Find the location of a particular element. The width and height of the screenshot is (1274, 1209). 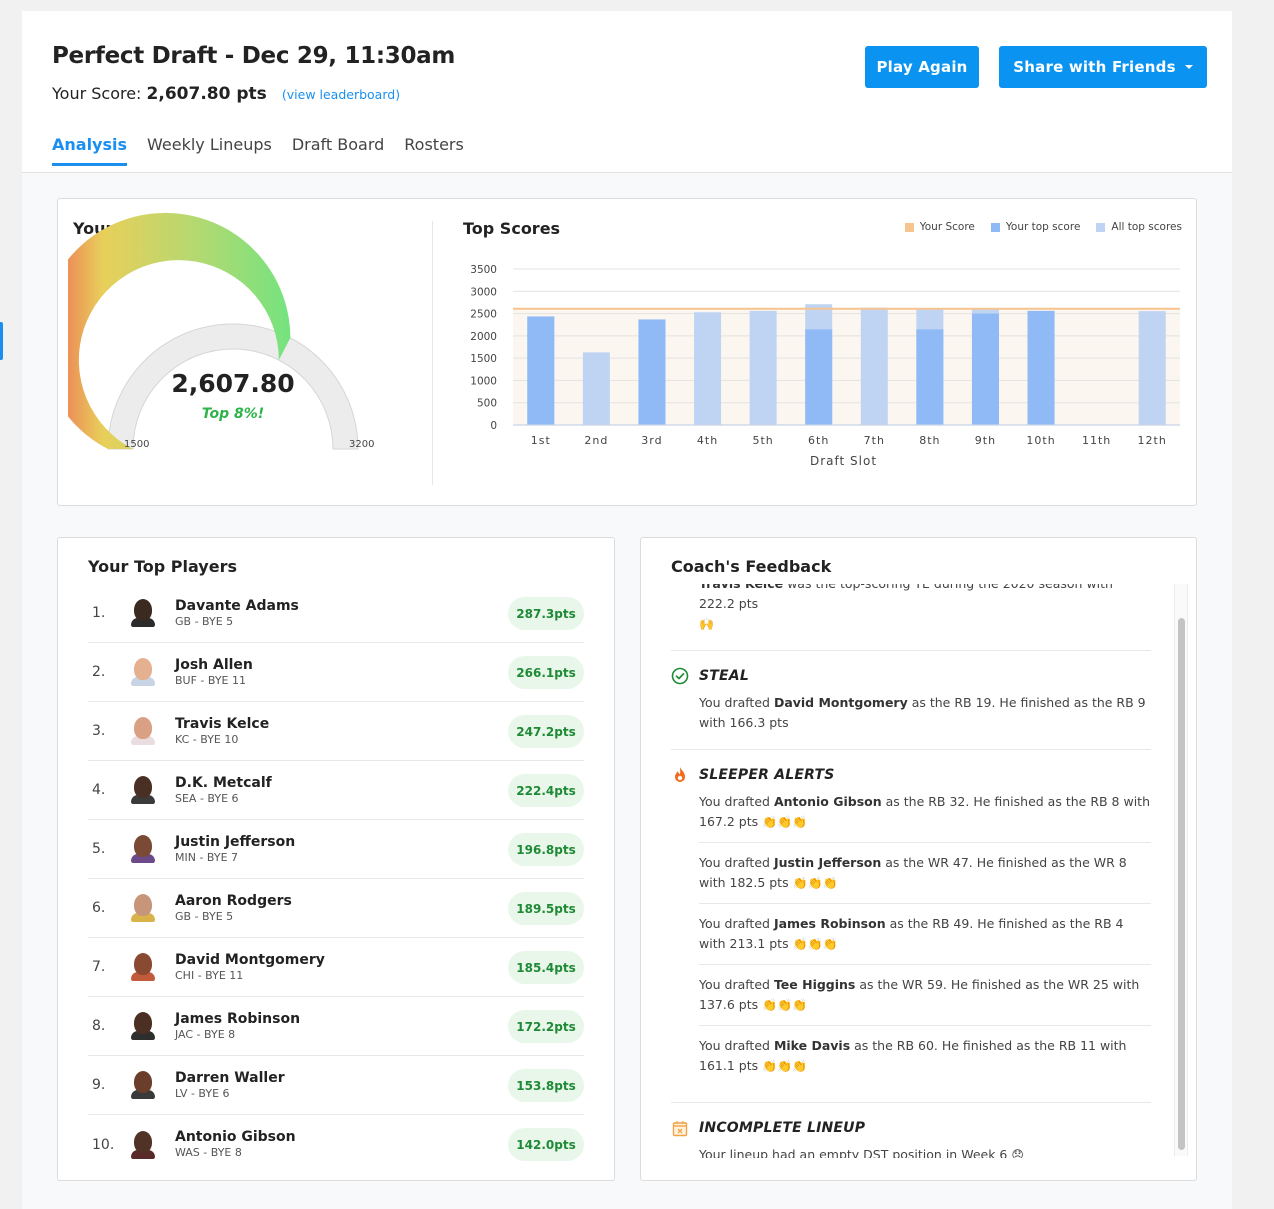

legend-swatch-all-top-scores is located at coordinates (1101, 227).